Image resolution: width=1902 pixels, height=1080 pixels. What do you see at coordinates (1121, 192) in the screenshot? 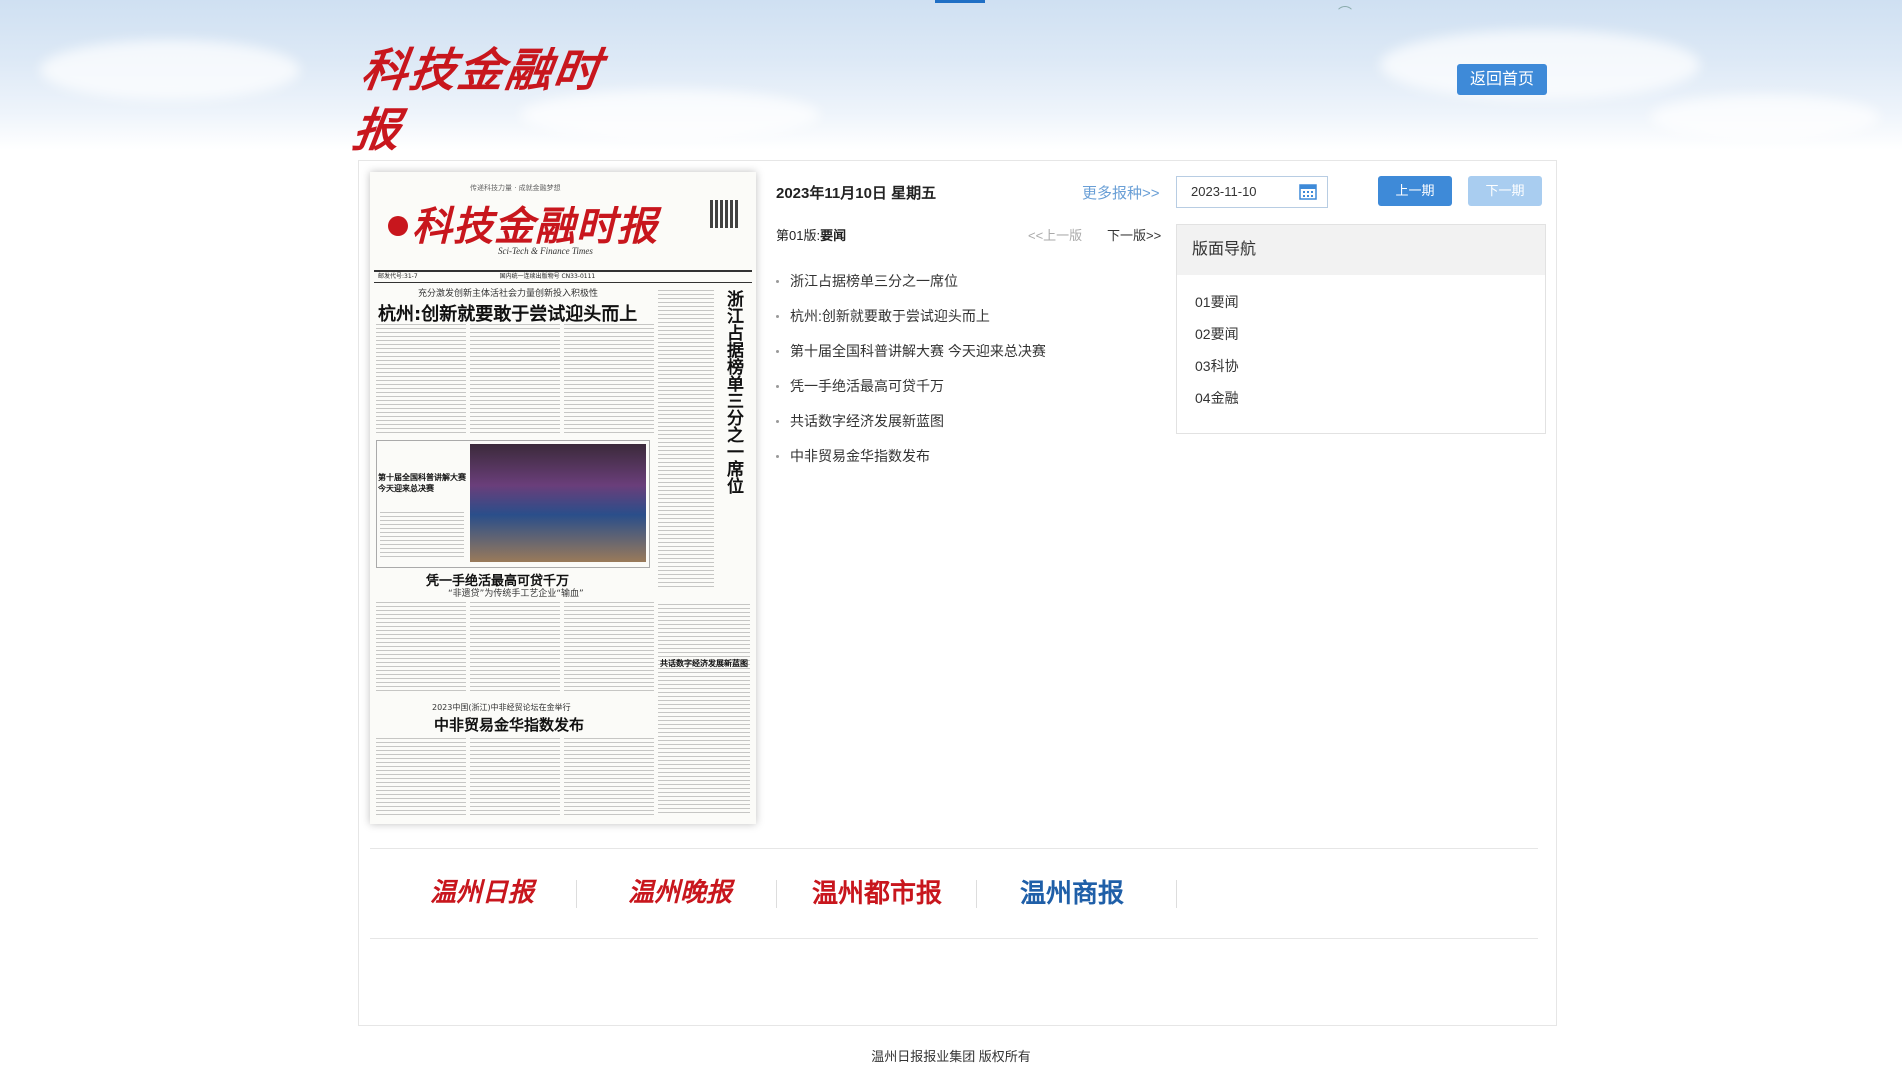
I see `more-newspapers-link: 更多报种>>` at bounding box center [1121, 192].